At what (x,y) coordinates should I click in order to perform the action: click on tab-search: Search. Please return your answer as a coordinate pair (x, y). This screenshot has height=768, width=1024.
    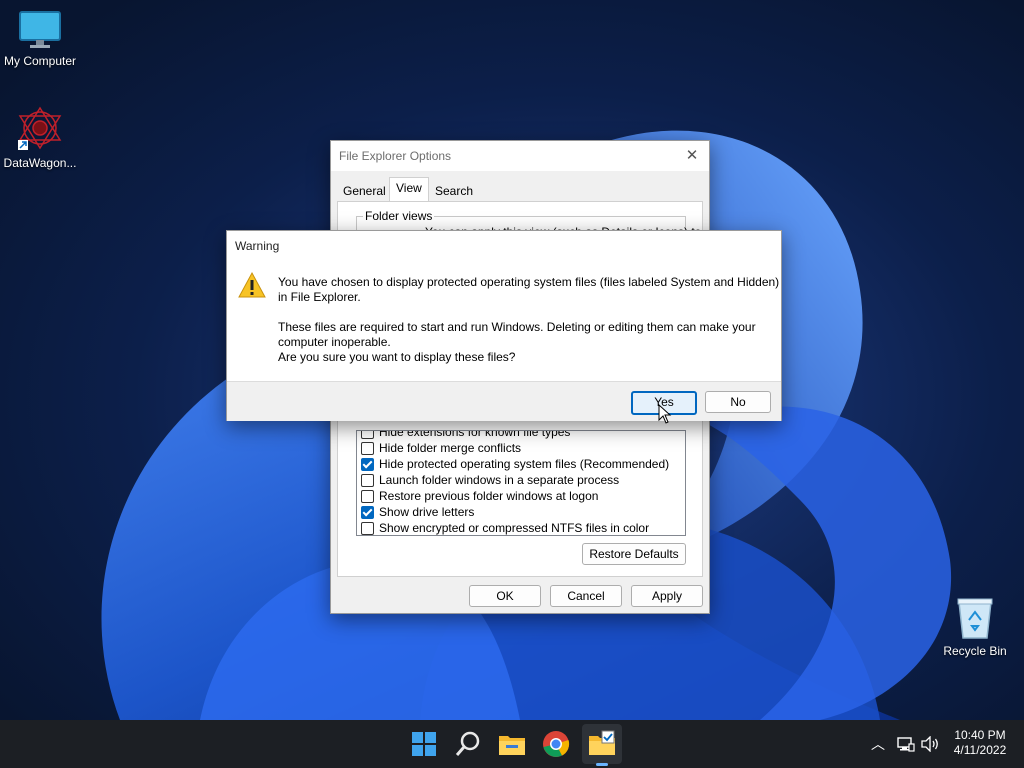
    Looking at the image, I should click on (454, 191).